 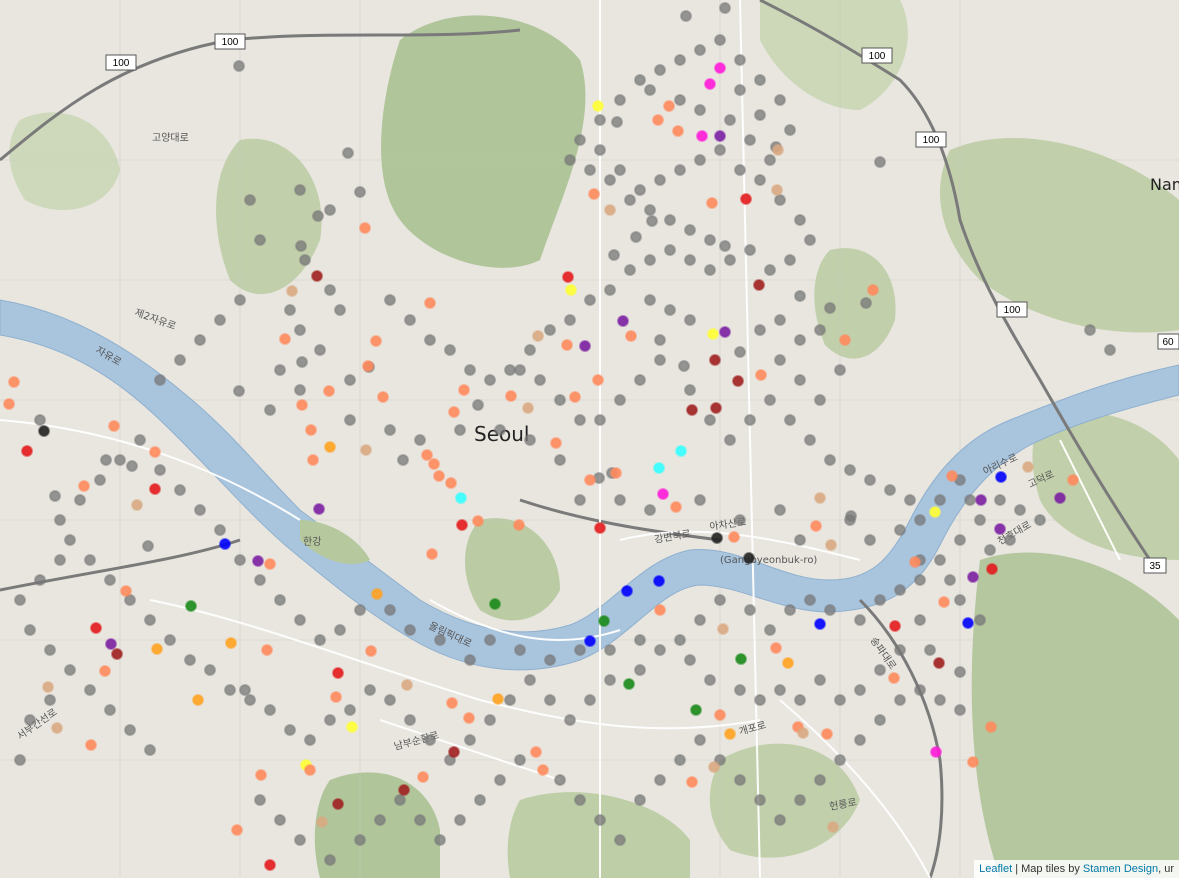 I want to click on yellow-marker, so click(x=598, y=106).